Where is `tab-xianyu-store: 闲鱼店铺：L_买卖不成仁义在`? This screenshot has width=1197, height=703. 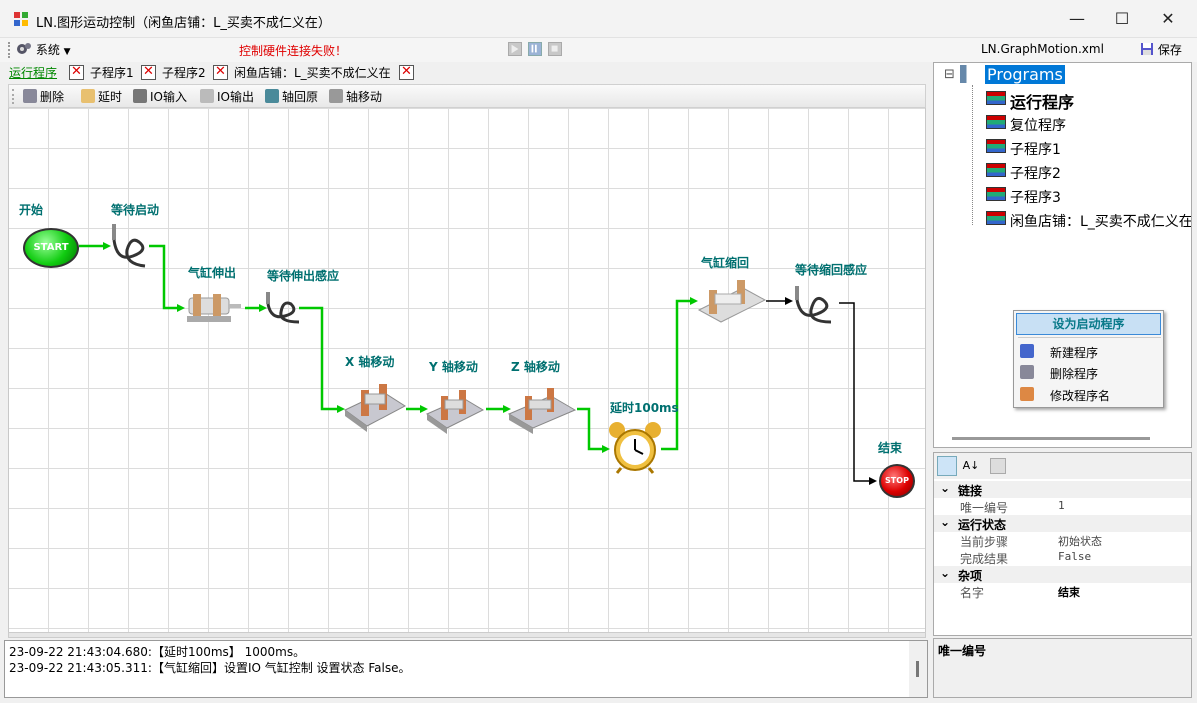 tab-xianyu-store: 闲鱼店铺：L_买卖不成仁义在 is located at coordinates (312, 73).